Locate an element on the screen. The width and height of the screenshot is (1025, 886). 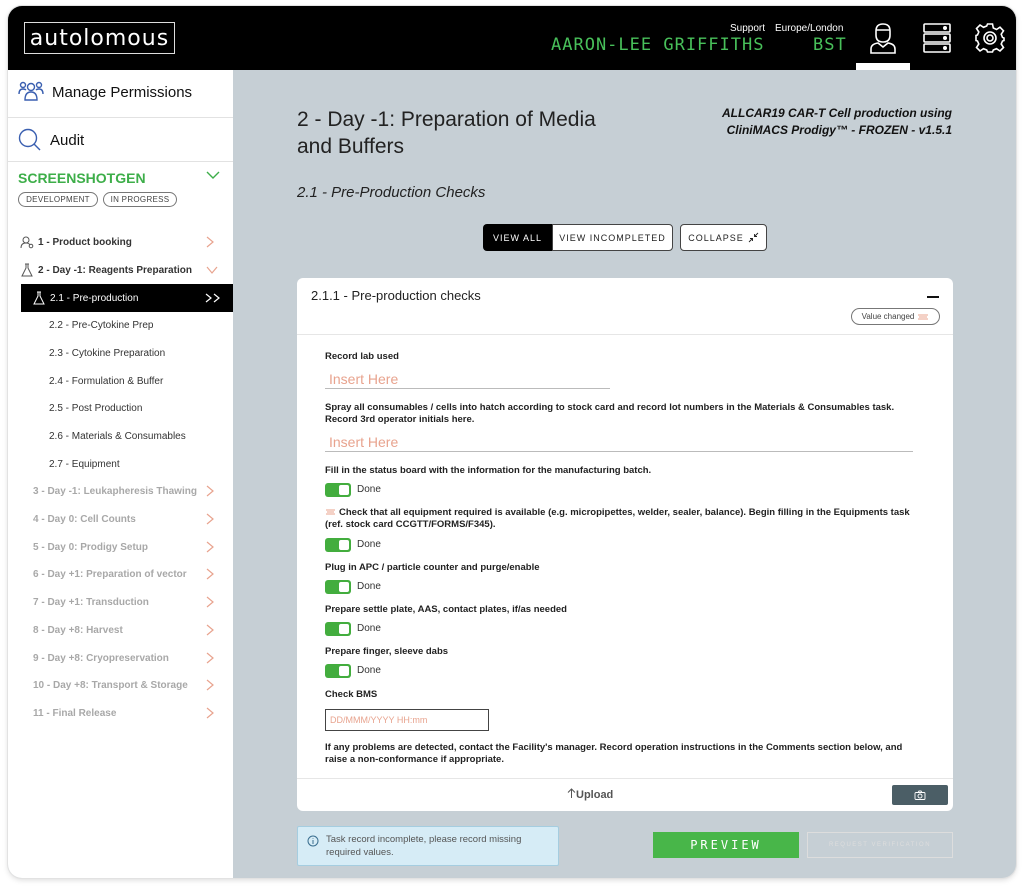
sidebar-item-label: 2.2 - Pre-Cytokine Prep is located at coordinates (101, 325).